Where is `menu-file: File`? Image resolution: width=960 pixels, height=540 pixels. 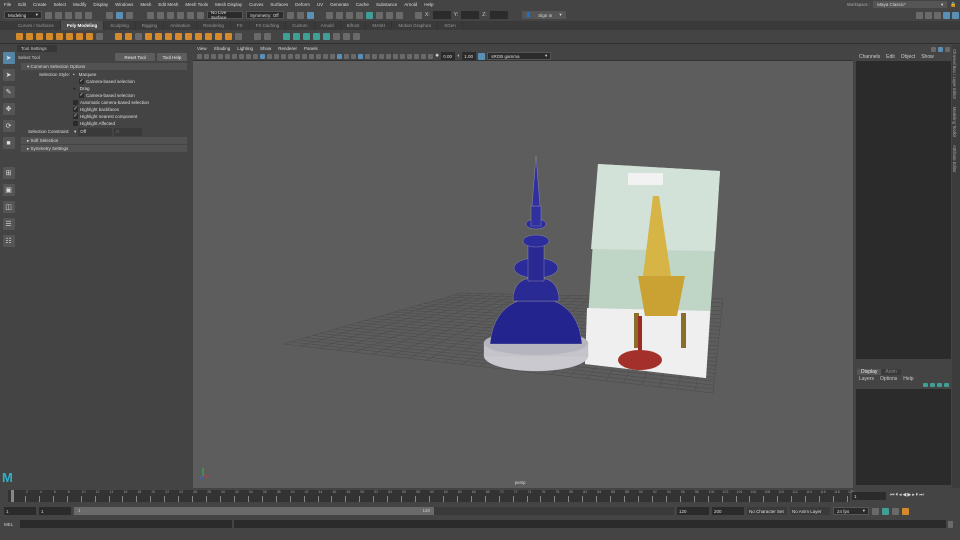
menu-file: File is located at coordinates (7, 4).